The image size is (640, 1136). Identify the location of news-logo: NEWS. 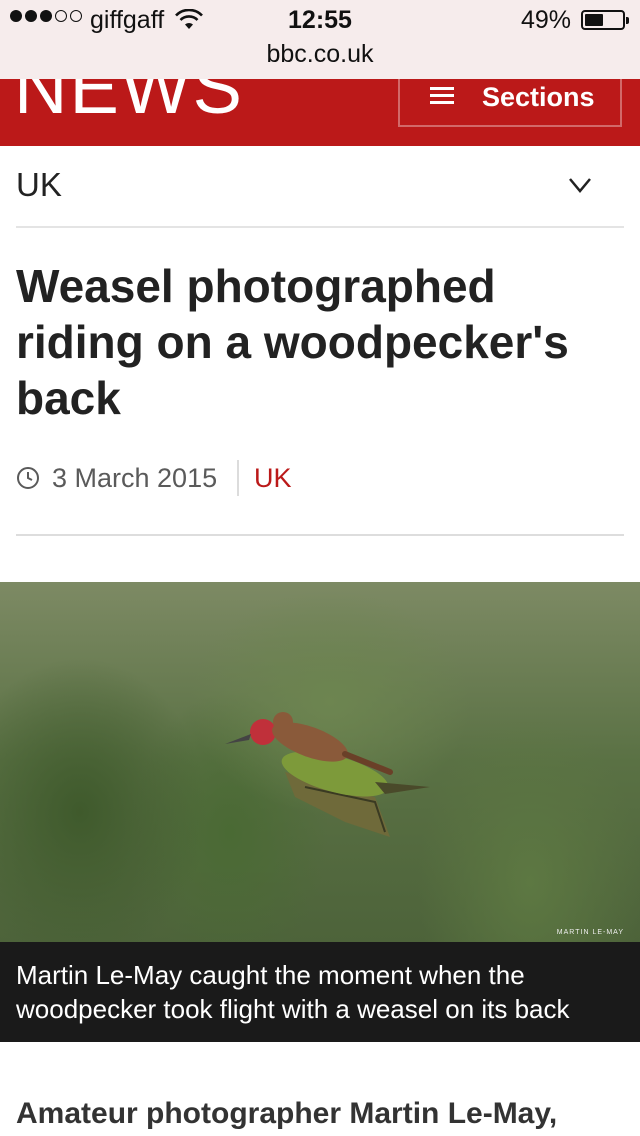
(129, 104).